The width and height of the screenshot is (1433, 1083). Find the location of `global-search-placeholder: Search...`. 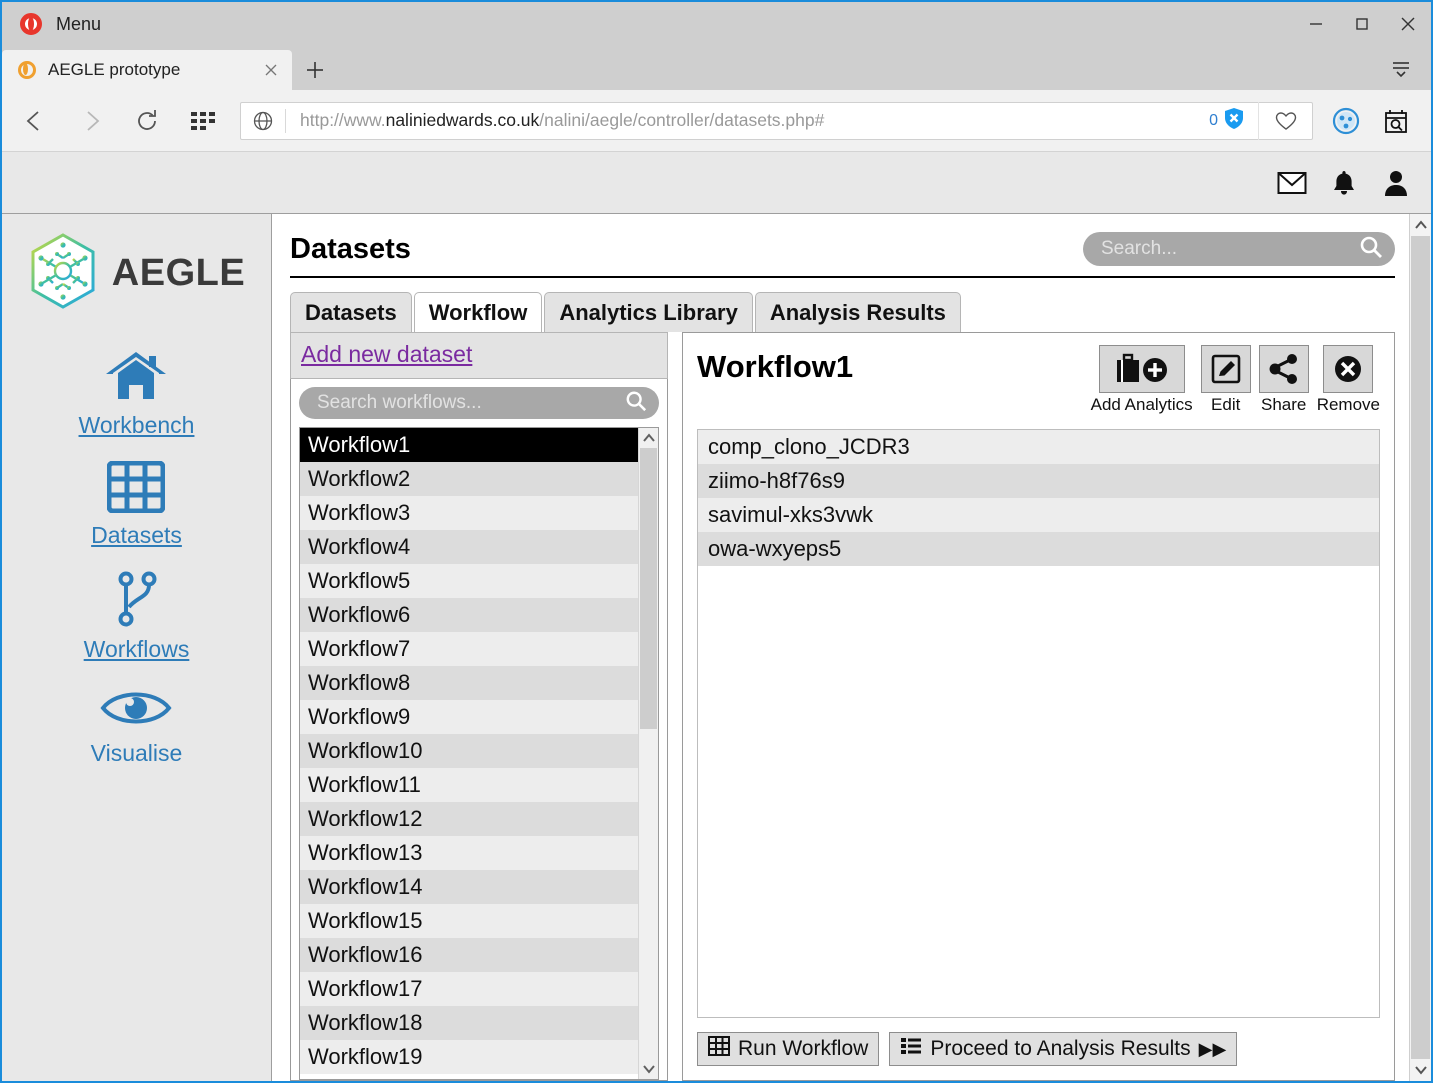

global-search-placeholder: Search... is located at coordinates (1139, 248).